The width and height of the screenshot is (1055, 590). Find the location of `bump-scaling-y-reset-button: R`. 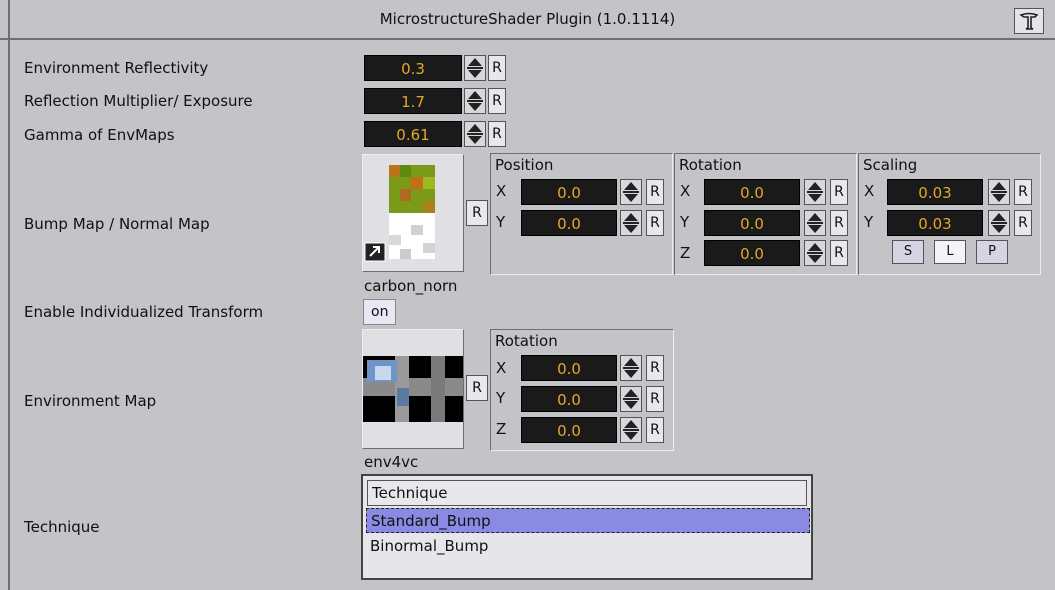

bump-scaling-y-reset-button: R is located at coordinates (1023, 223).